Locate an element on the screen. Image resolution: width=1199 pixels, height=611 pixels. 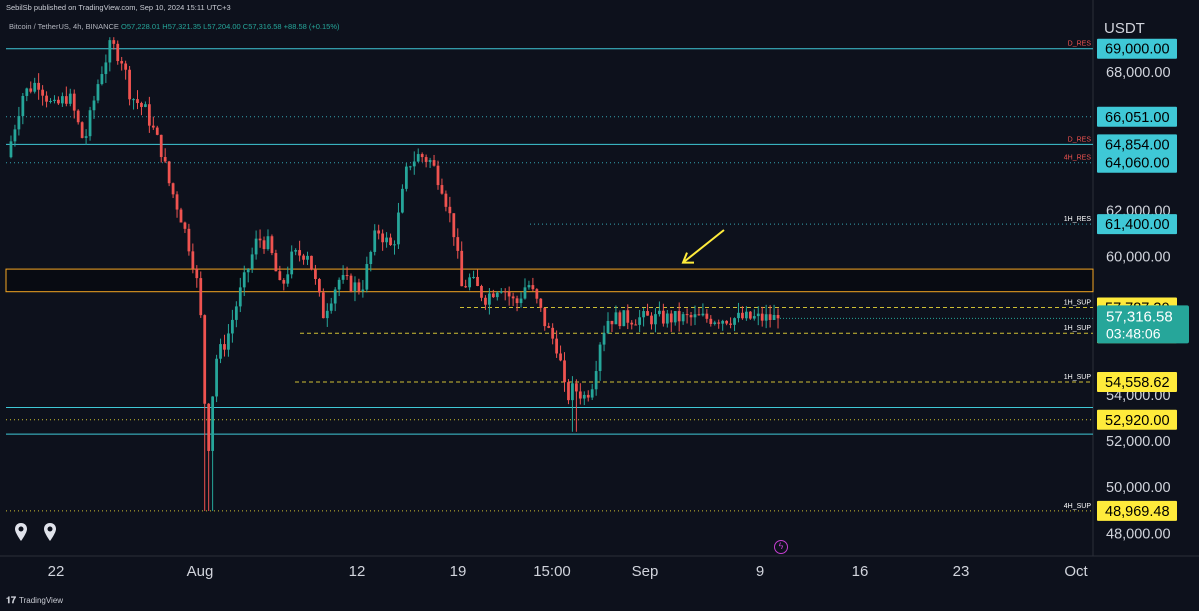
x-tick-label: 12 is located at coordinates (357, 571).